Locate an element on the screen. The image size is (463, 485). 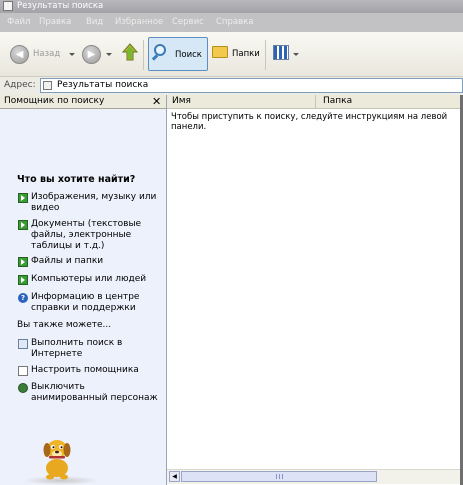
menu-edit: Правка is located at coordinates (55, 22).